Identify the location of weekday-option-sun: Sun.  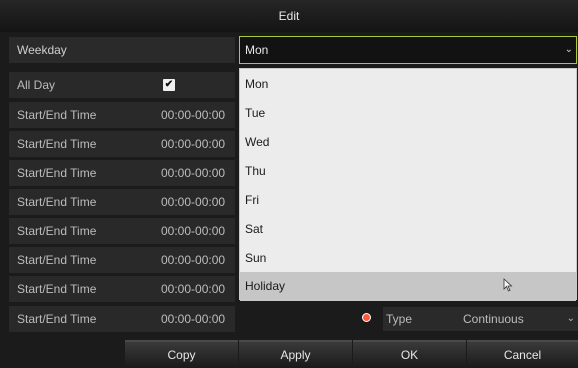
(408, 258).